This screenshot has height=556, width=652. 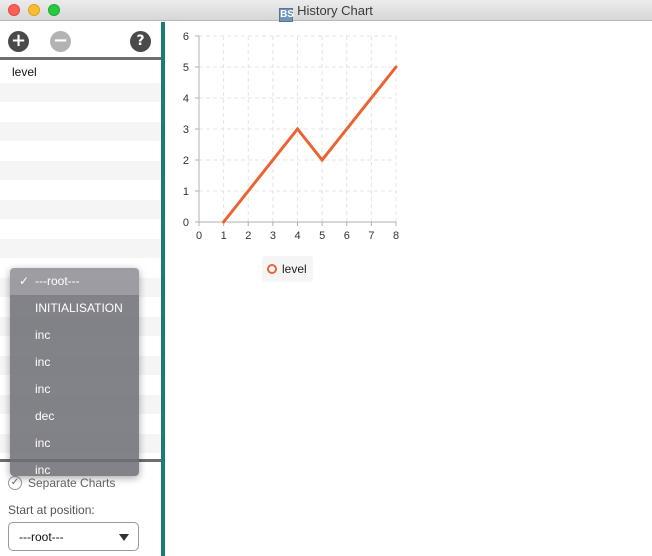 I want to click on dropdown-option: ✓ ---root---, so click(x=74, y=281).